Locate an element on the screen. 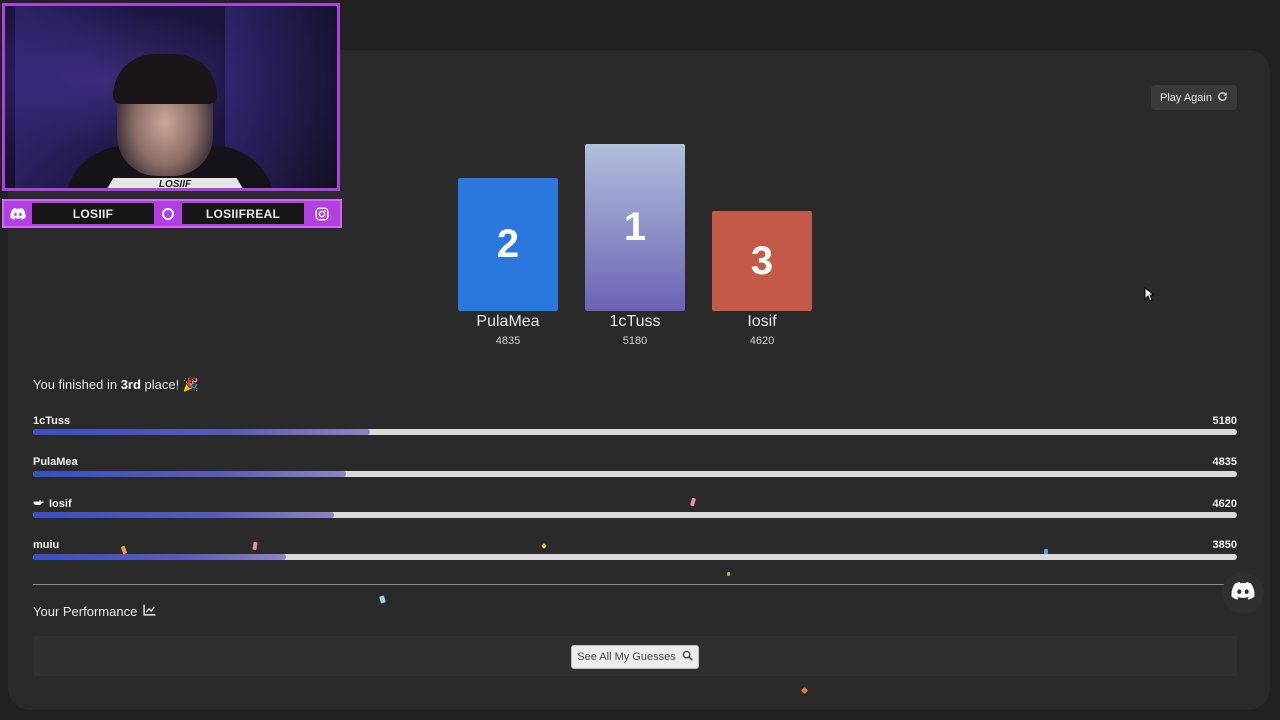  webcam-socials-bar: LOSIIF LOSIIFREAL is located at coordinates (172, 213).